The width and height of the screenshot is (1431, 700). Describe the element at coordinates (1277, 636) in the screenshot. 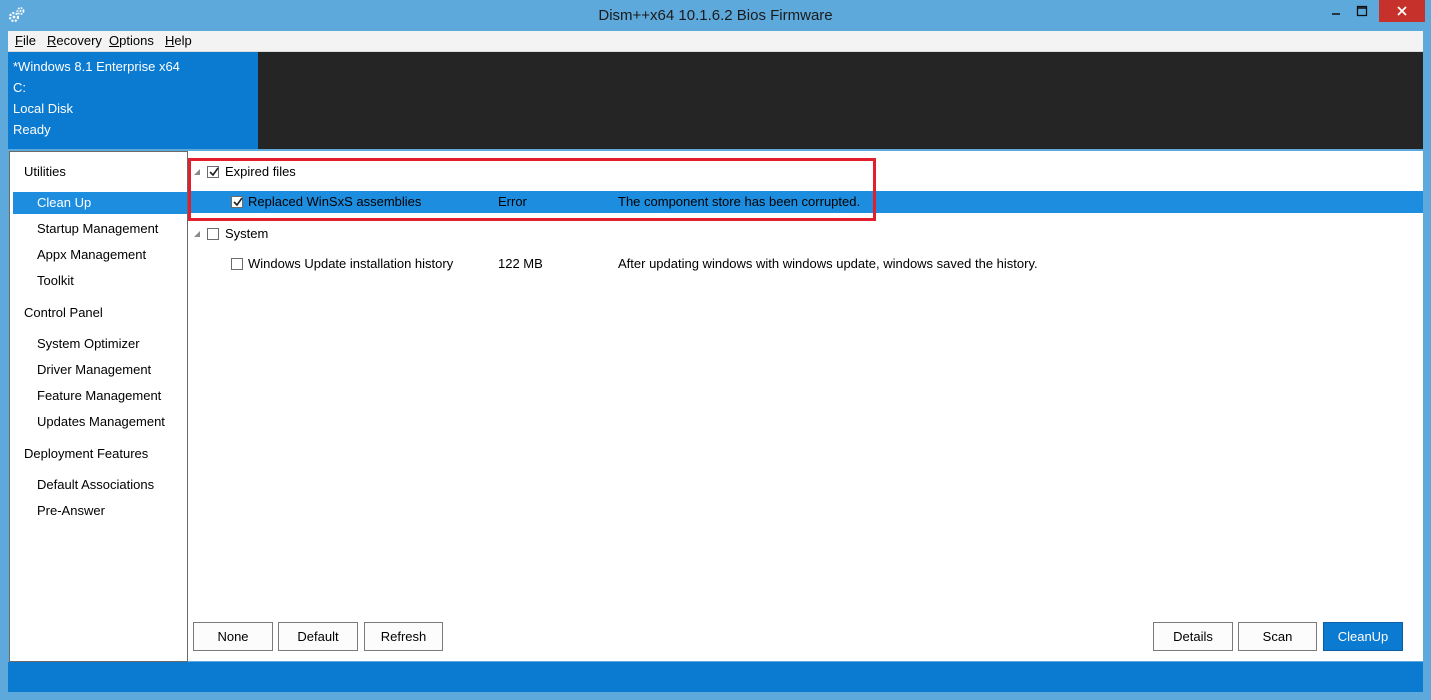

I see `scan-button: Scan` at that location.